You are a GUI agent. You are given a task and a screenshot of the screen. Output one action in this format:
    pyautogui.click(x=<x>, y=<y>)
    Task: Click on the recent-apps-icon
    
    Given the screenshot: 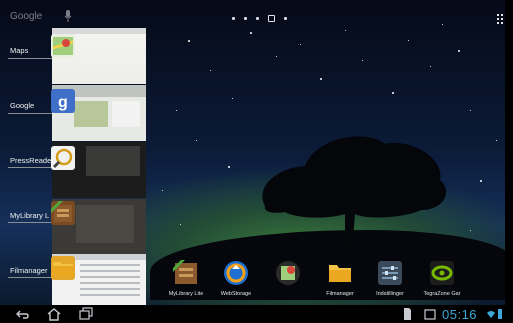 What is the action you would take?
    pyautogui.click(x=86, y=314)
    